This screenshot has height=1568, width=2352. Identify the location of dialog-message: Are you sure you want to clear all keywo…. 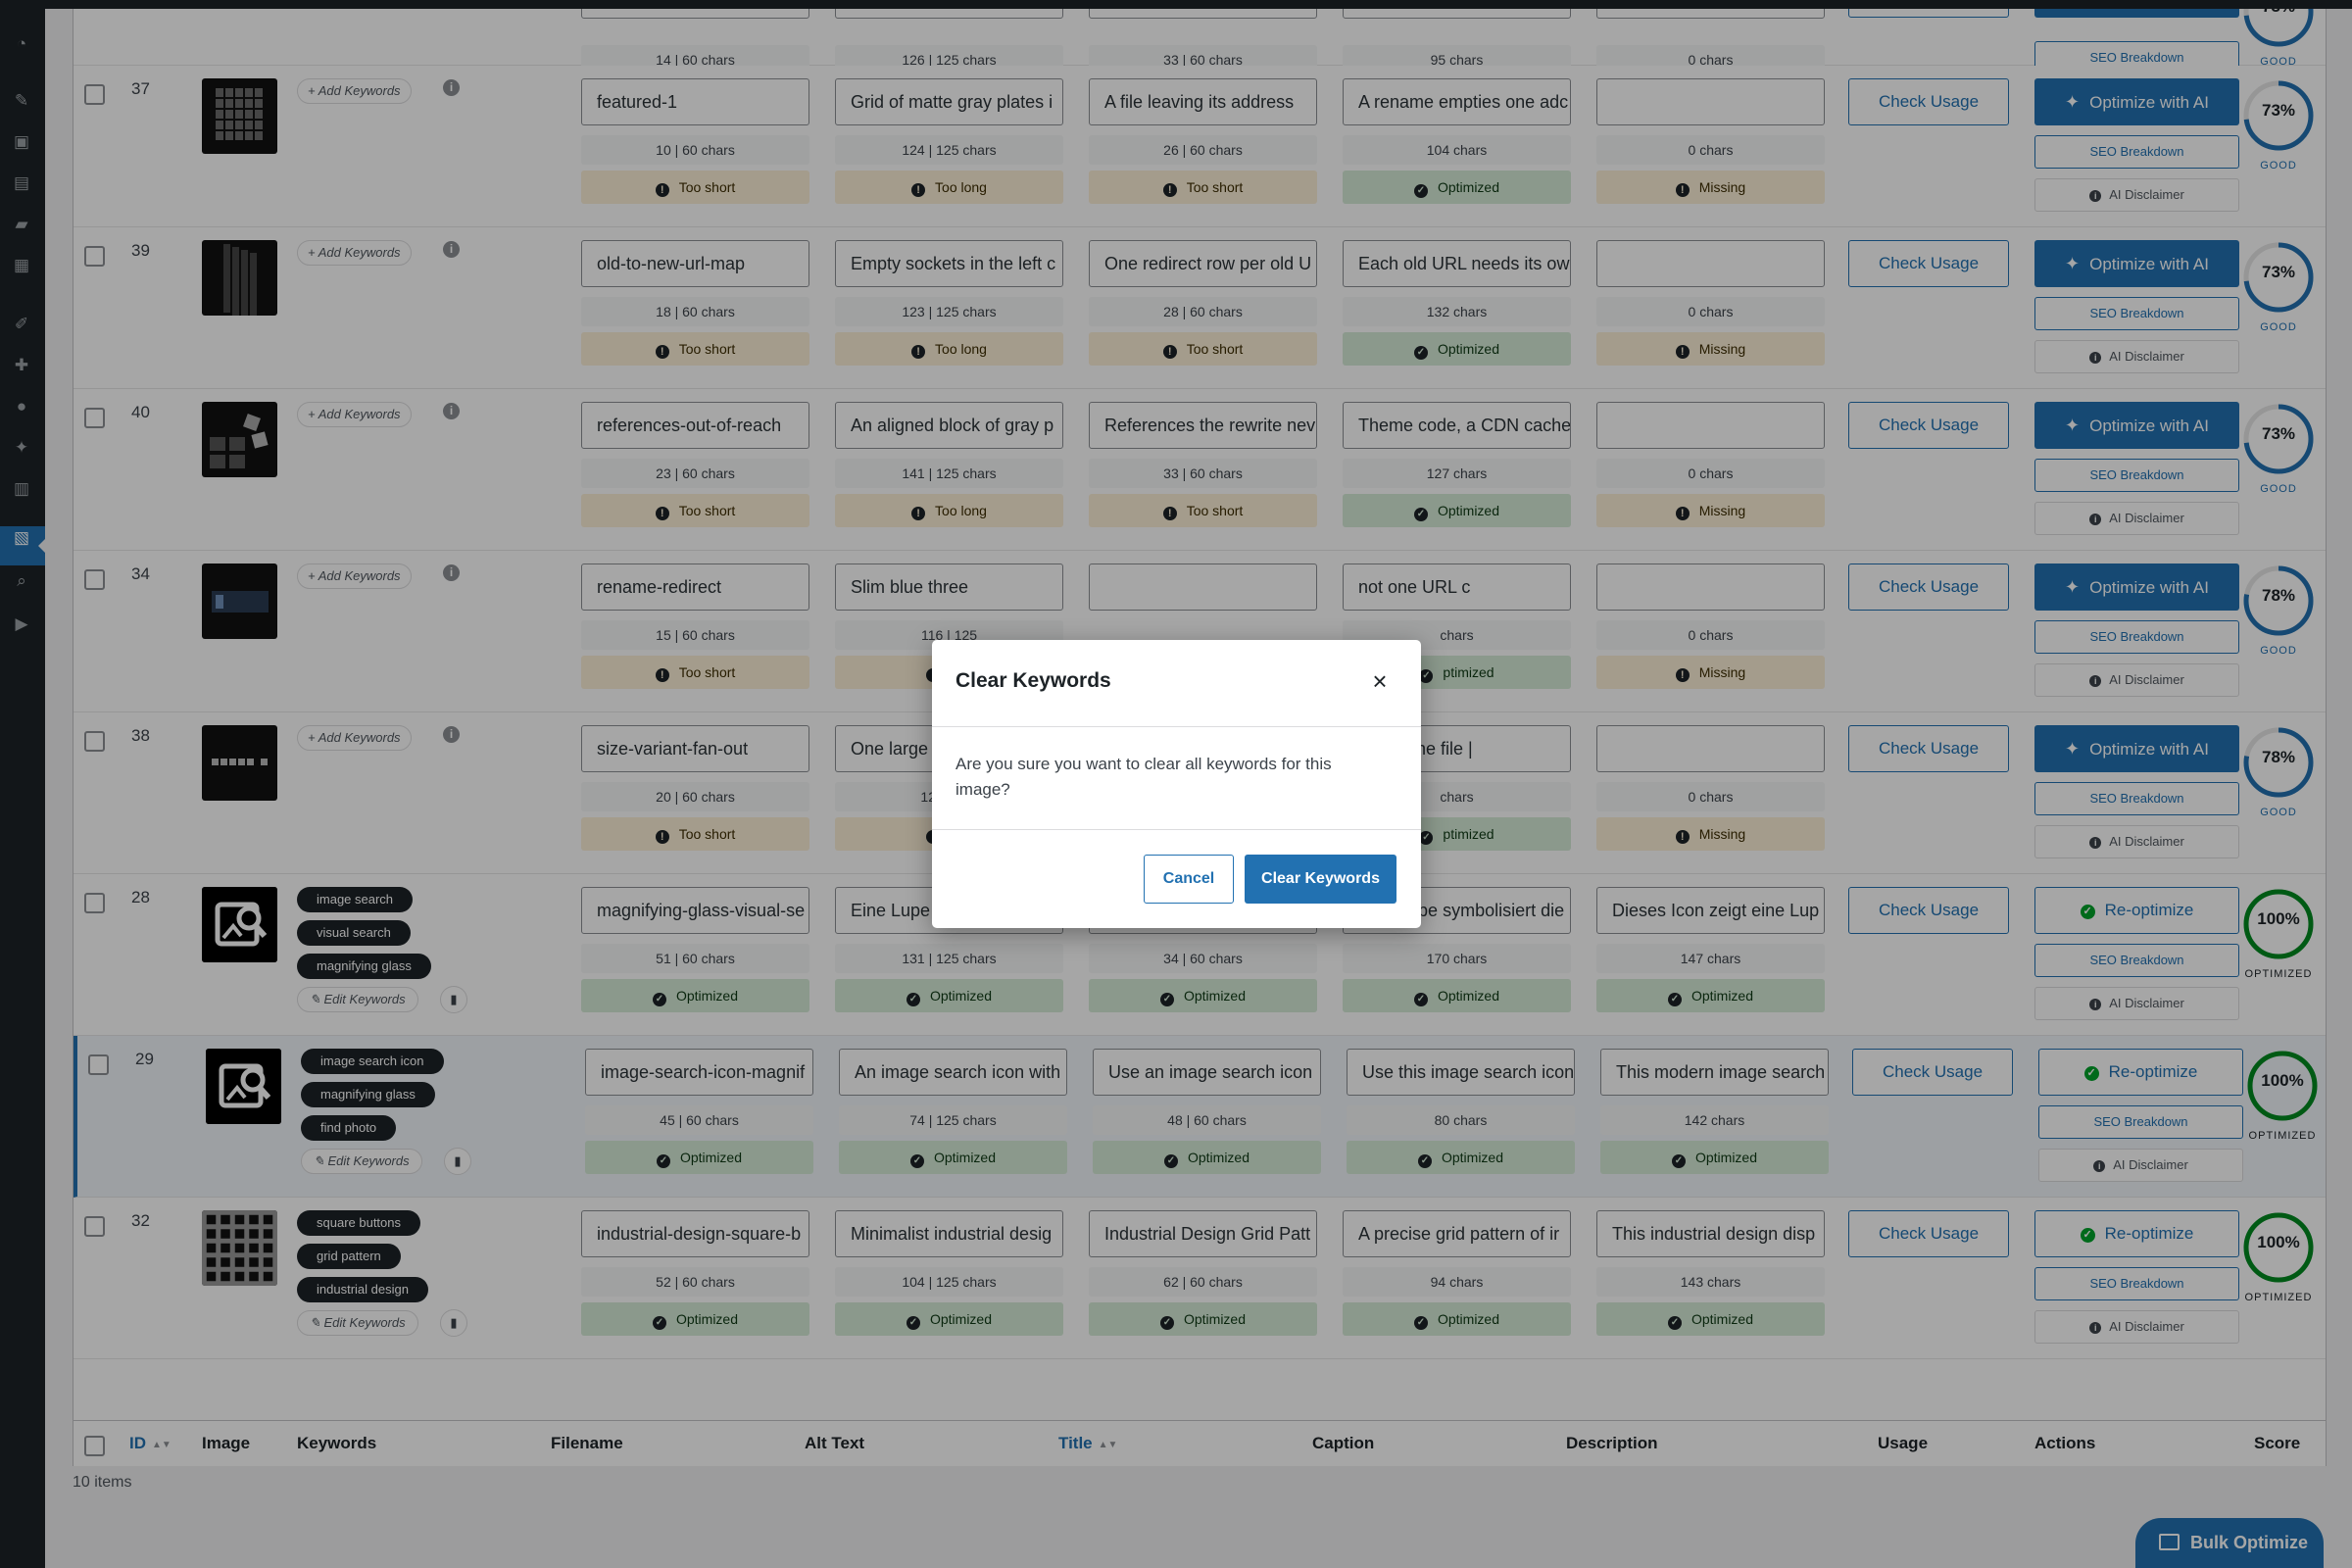
(1144, 777).